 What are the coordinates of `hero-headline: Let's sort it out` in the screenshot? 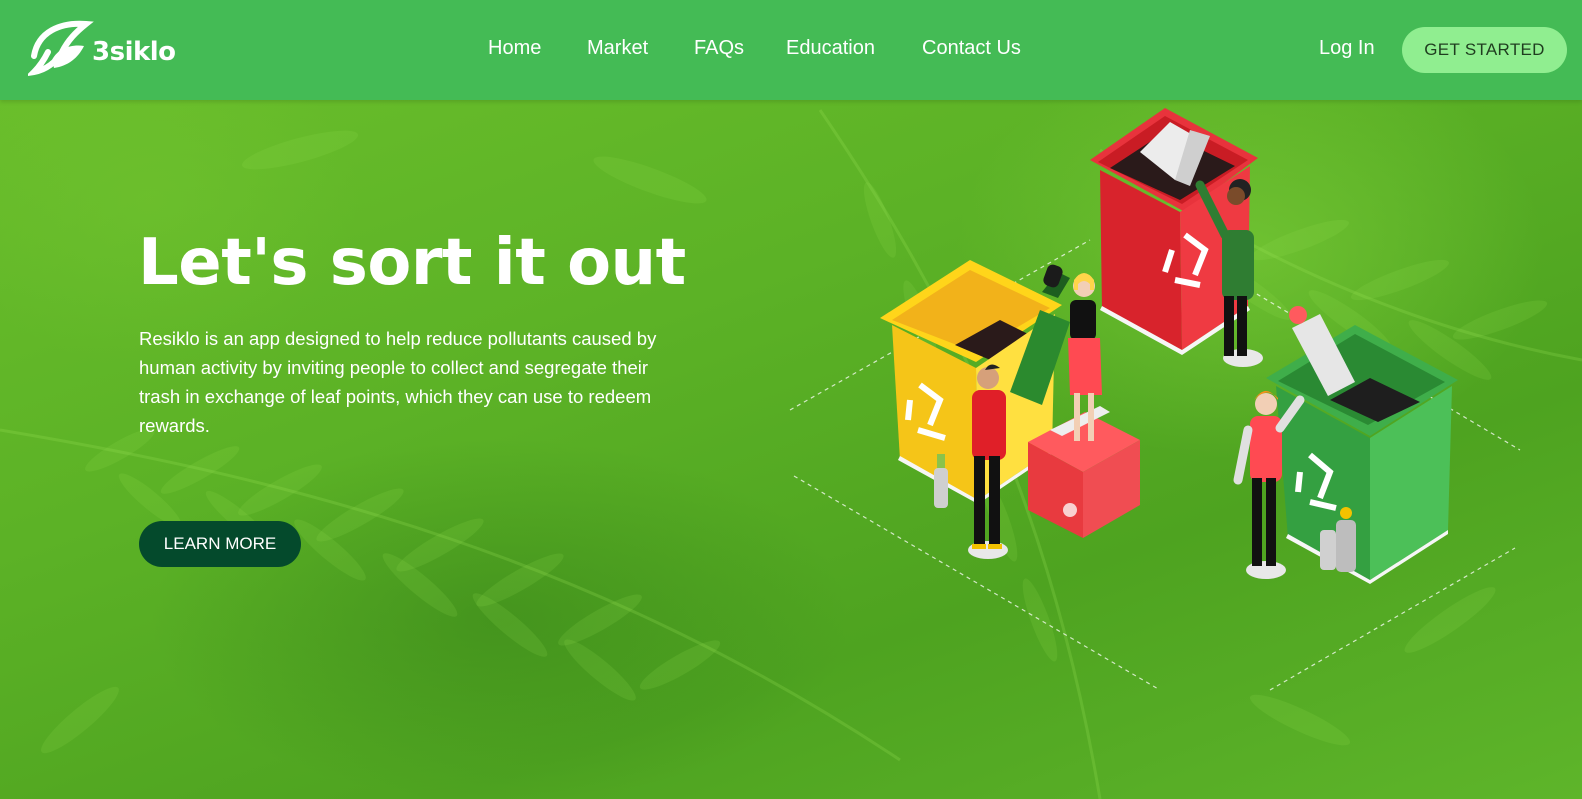 It's located at (412, 263).